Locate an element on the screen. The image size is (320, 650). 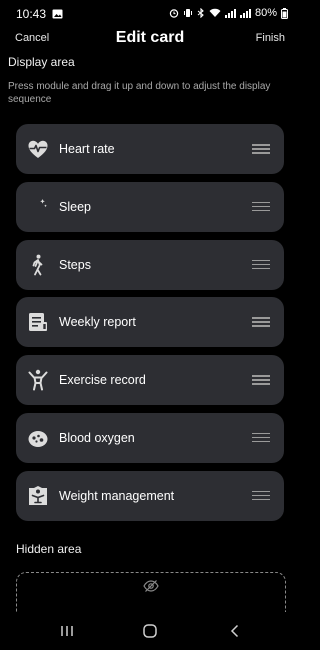
exercise-icon is located at coordinates (38, 380).